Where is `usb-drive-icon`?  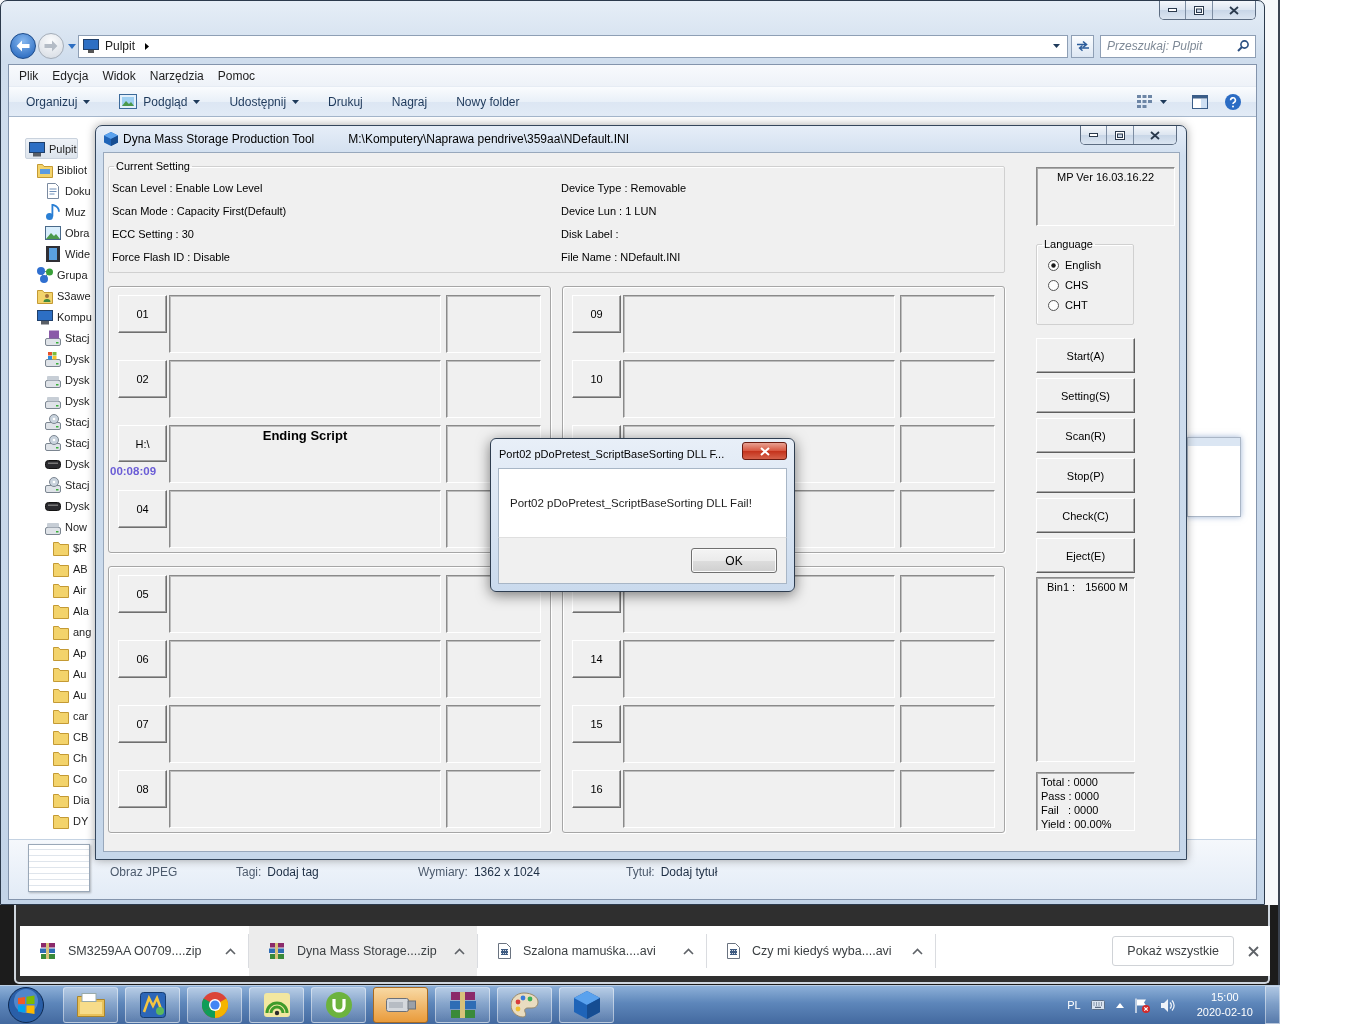
usb-drive-icon is located at coordinates (400, 1005).